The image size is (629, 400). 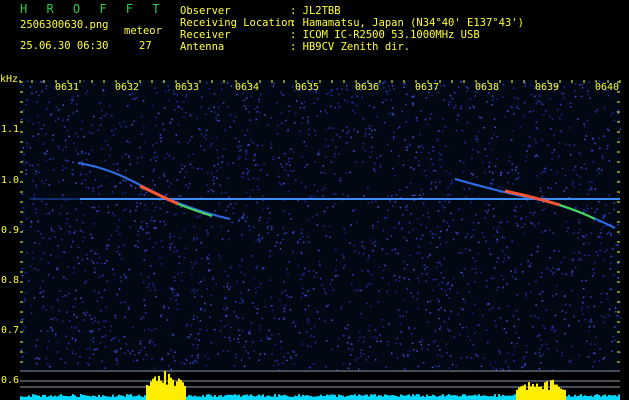 What do you see at coordinates (547, 87) in the screenshot?
I see `time-label: 0639` at bounding box center [547, 87].